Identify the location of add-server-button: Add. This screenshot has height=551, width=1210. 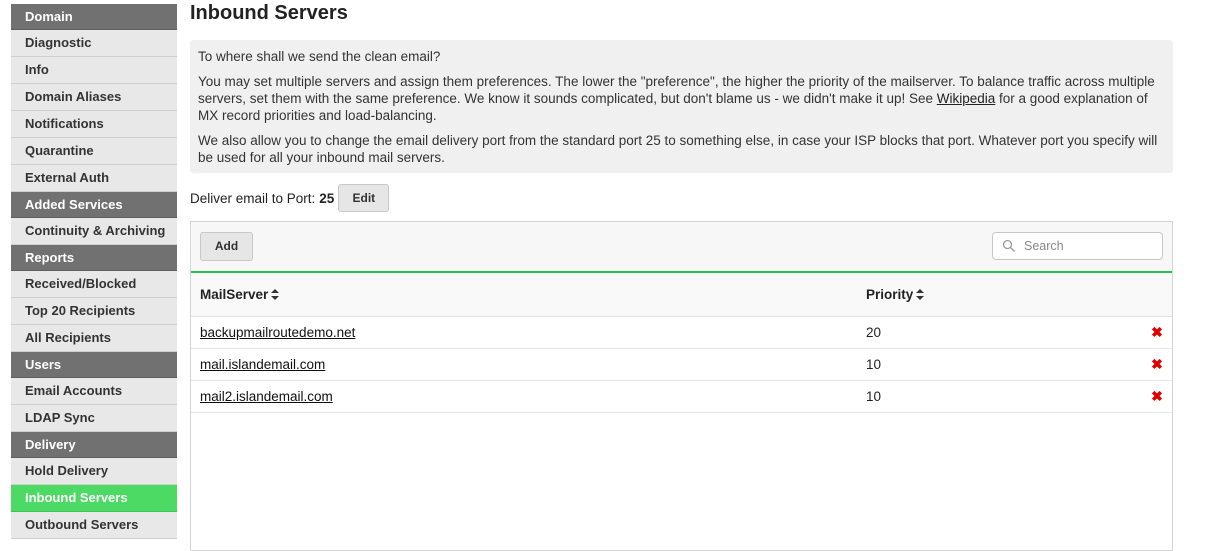
(226, 246).